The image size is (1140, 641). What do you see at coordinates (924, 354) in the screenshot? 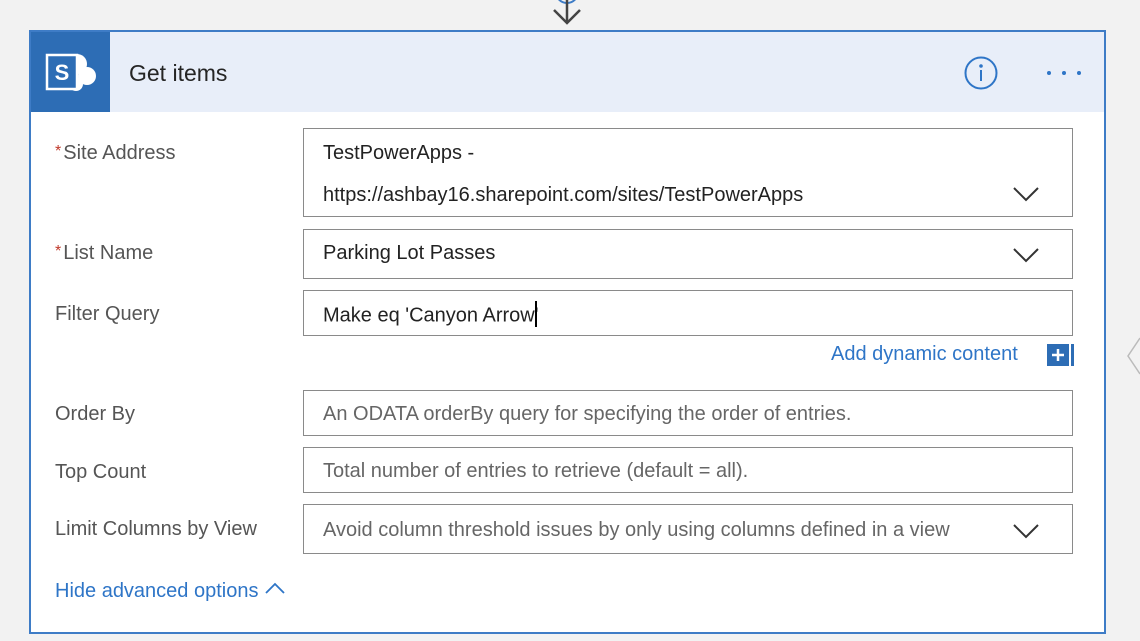
I see `add-dynamic-content-link: Add dynamic content` at bounding box center [924, 354].